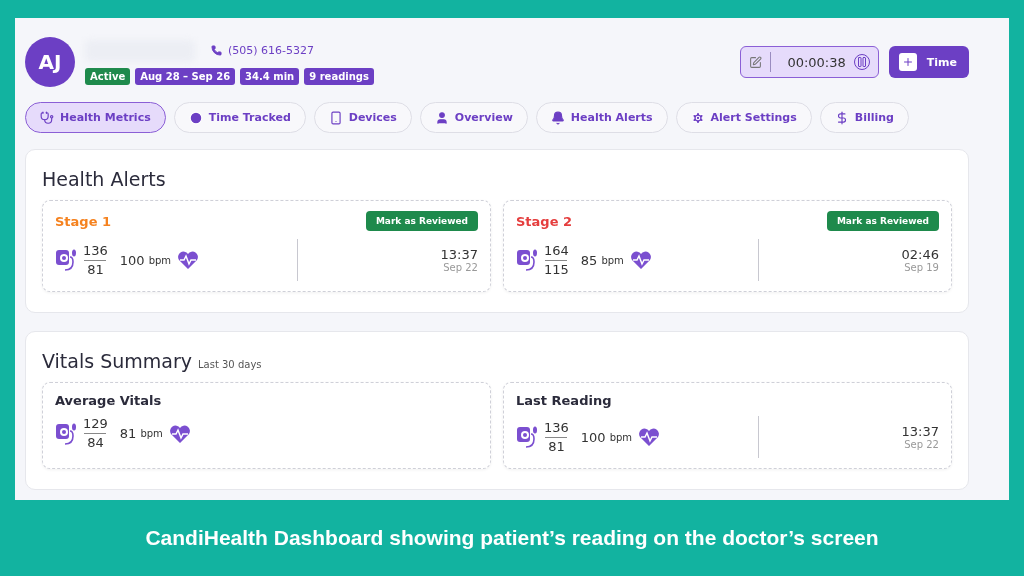 The width and height of the screenshot is (1024, 576). What do you see at coordinates (907, 62) in the screenshot?
I see `plus-icon` at bounding box center [907, 62].